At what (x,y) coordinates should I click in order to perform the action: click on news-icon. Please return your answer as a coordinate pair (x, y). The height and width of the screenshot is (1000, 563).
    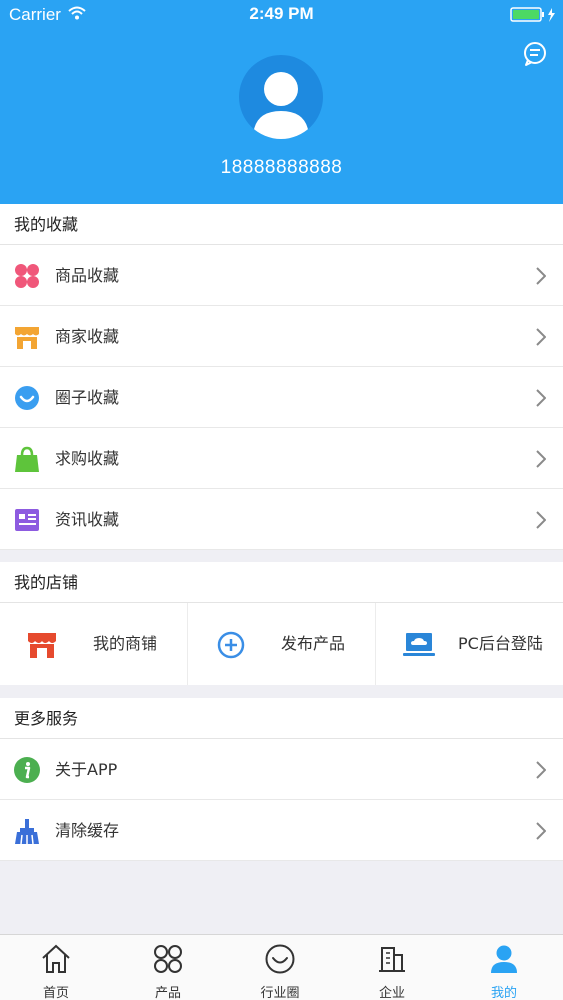
    Looking at the image, I should click on (27, 520).